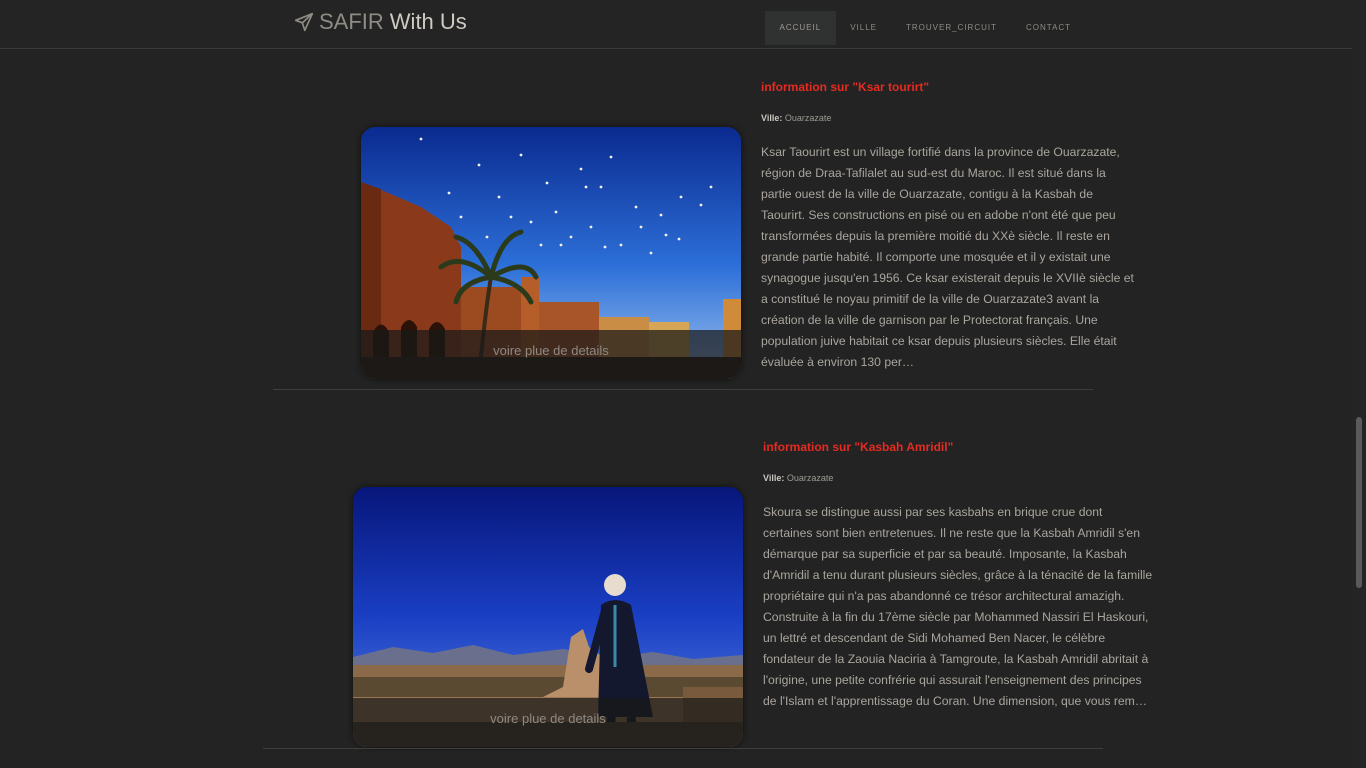 Image resolution: width=1366 pixels, height=768 pixels. What do you see at coordinates (428, 21) in the screenshot?
I see `brand-name-part2: With Us` at bounding box center [428, 21].